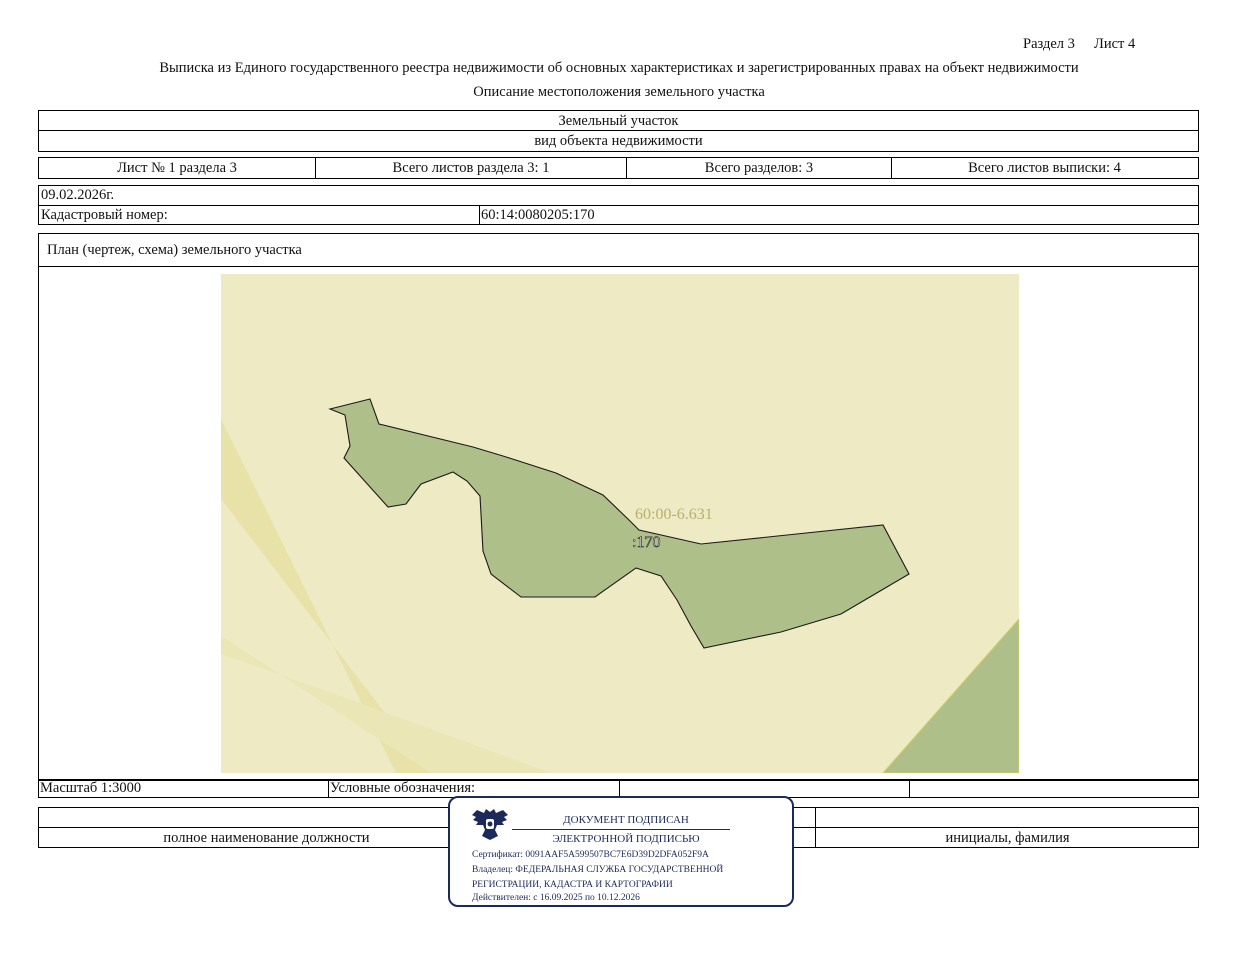 The image size is (1238, 957). What do you see at coordinates (674, 514) in the screenshot?
I see `quarter-label: 60:00-6.631` at bounding box center [674, 514].